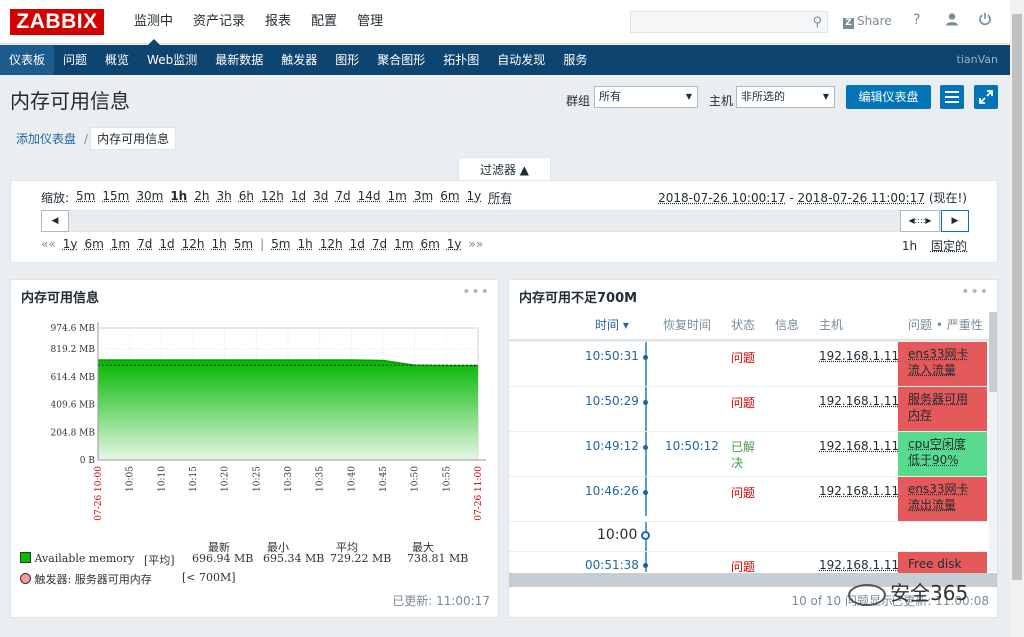 The height and width of the screenshot is (637, 1024). What do you see at coordinates (942, 454) in the screenshot?
I see `row-problem: cpu空闲度低于90%` at bounding box center [942, 454].